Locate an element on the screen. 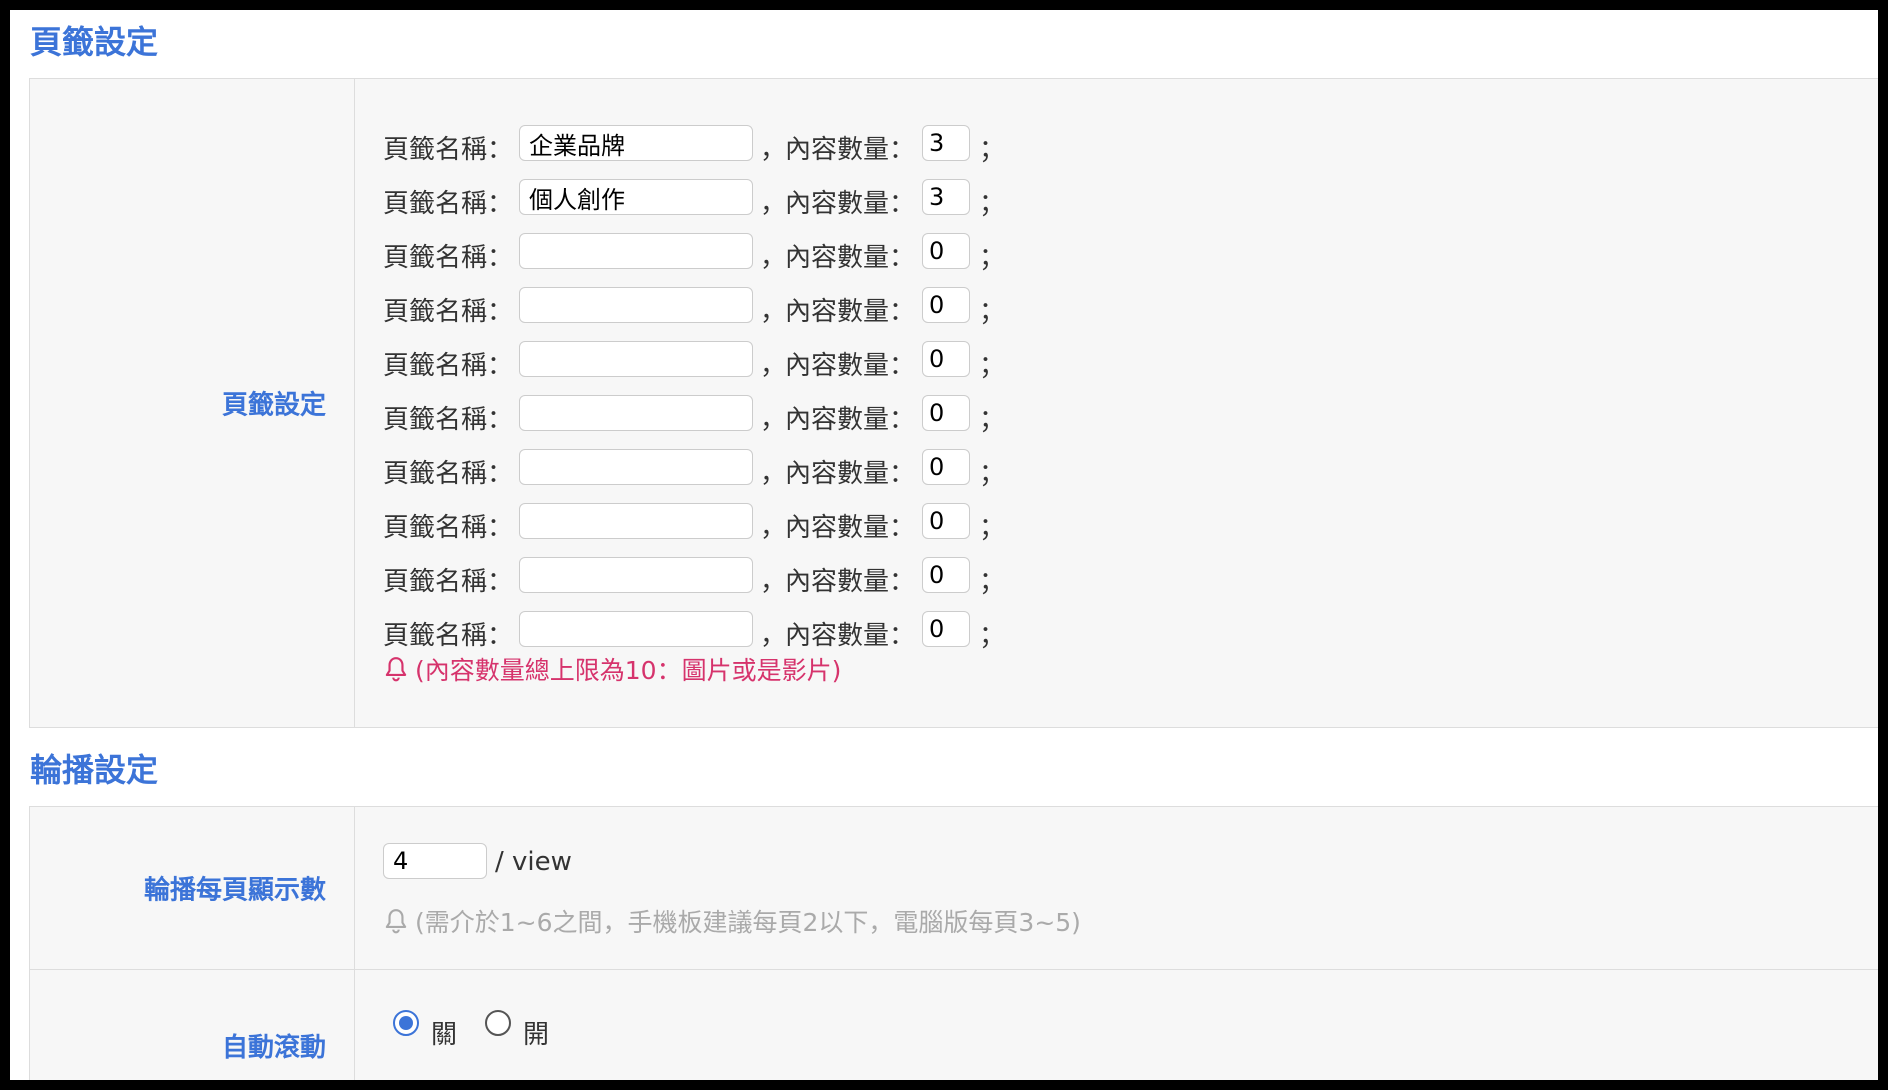 Image resolution: width=1888 pixels, height=1090 pixels. auto-scroll-row: 自動滾動 關 開 is located at coordinates (954, 1025).